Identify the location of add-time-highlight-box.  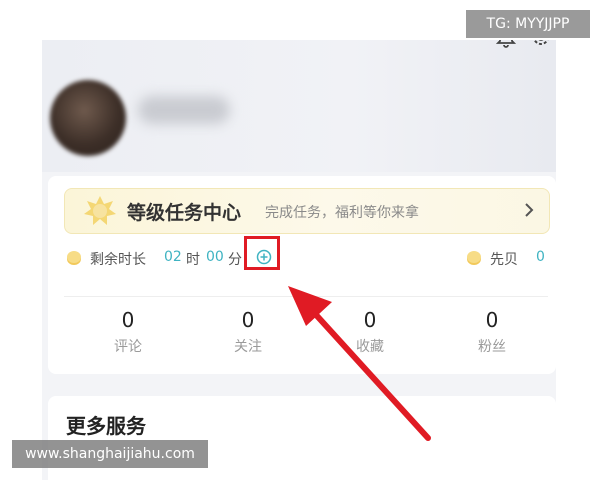
(262, 253).